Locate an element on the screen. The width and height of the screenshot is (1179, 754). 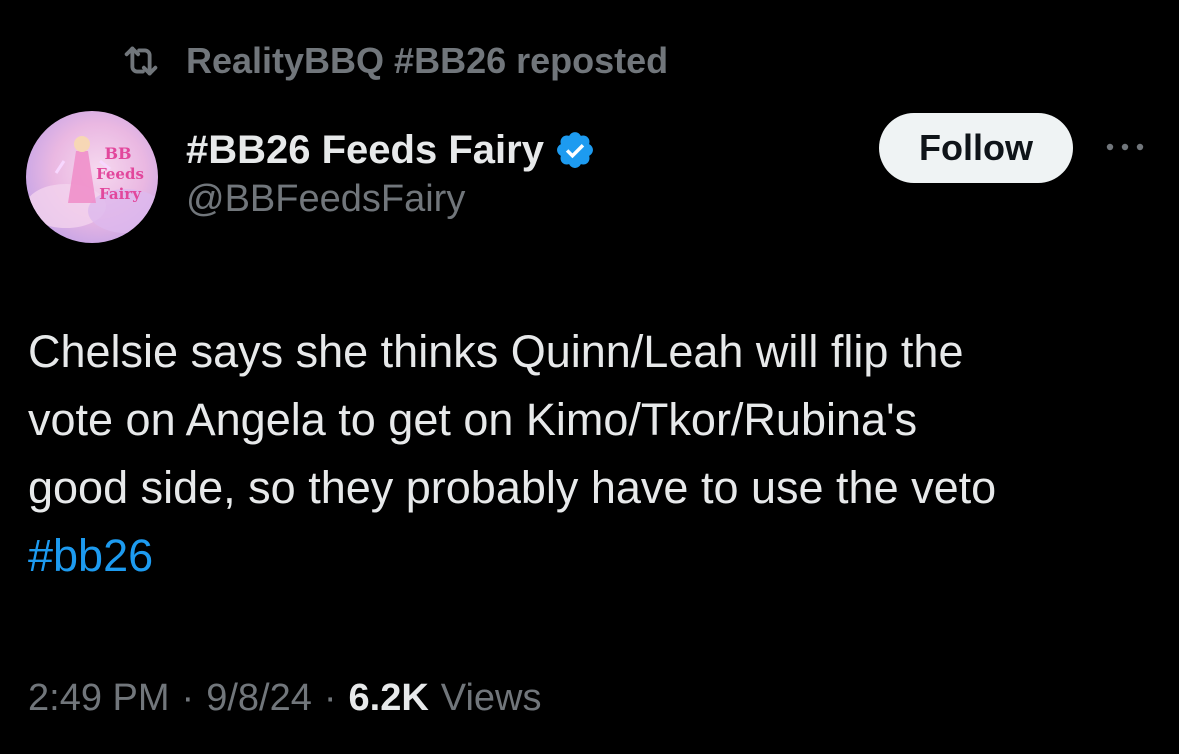
author-handle: @BBFeedsFairy is located at coordinates (325, 199).